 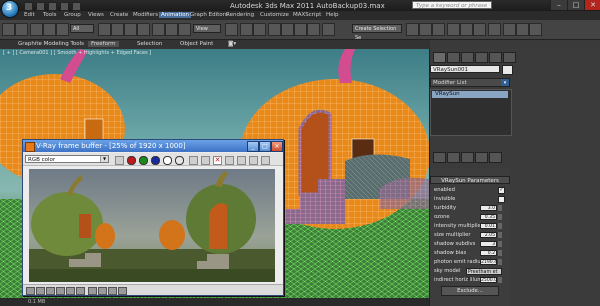 I want to click on color-corrections-icon, so click(x=30, y=291).